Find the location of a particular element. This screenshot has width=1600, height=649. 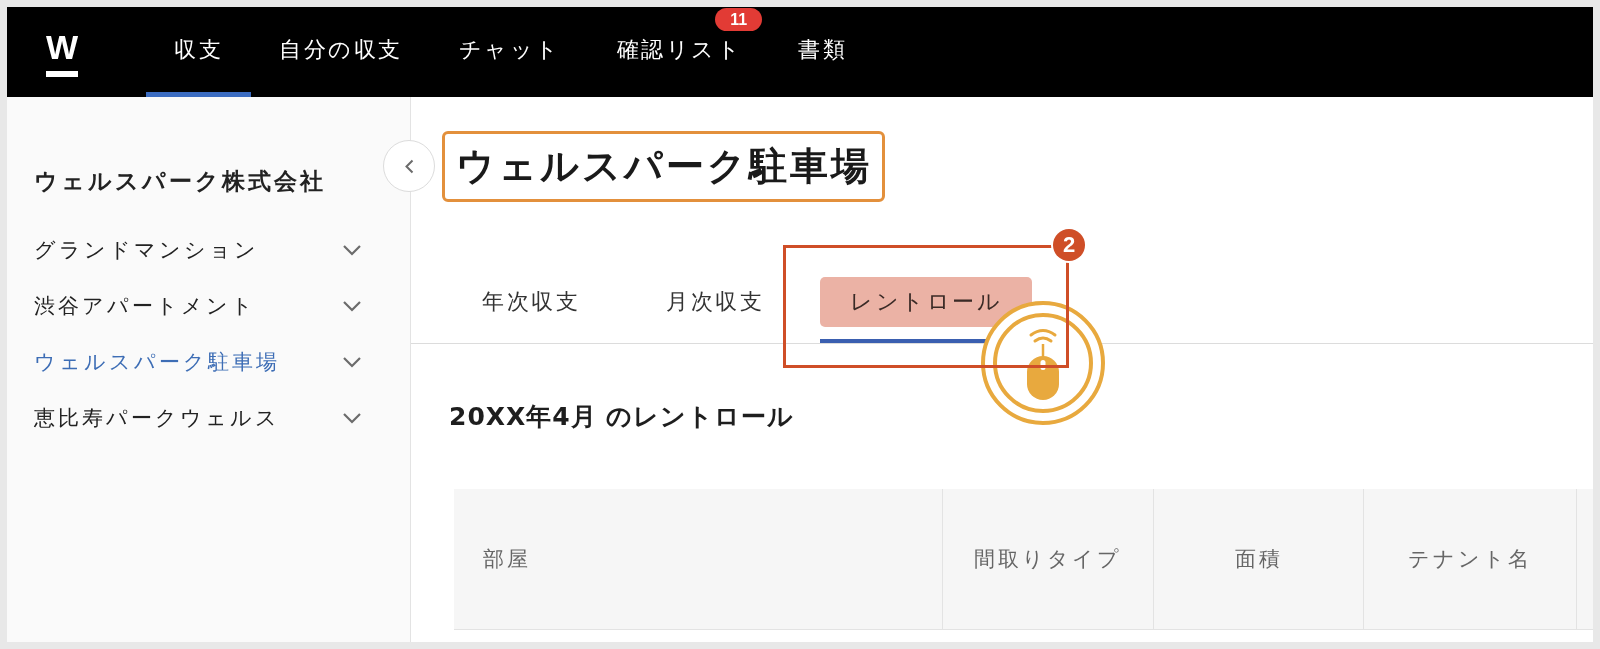

column-header: 間取りタイプ is located at coordinates (1048, 559).